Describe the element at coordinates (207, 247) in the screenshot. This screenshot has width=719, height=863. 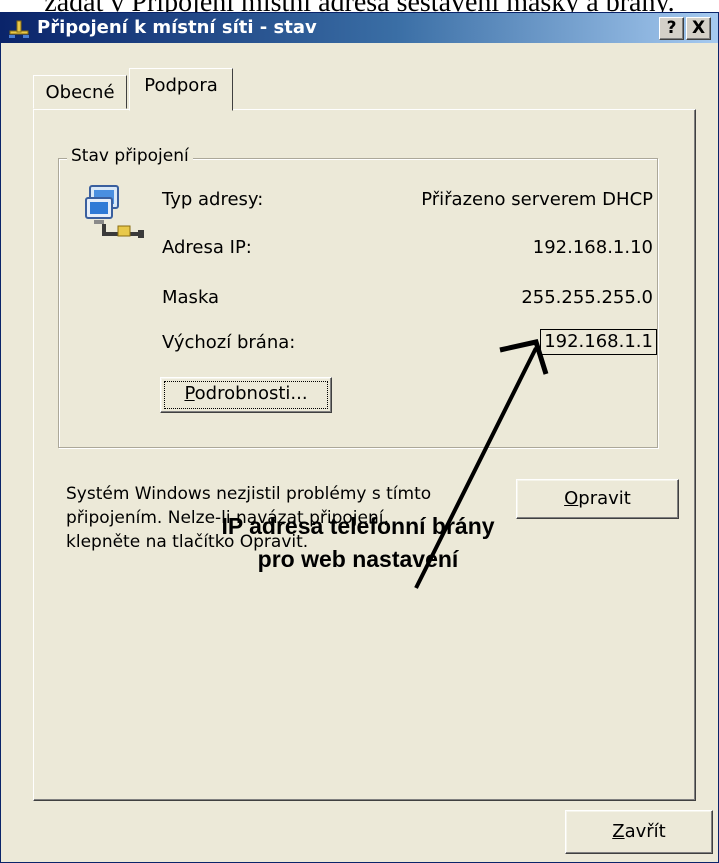
I see `ip-address-label: Adresa IP:` at that location.